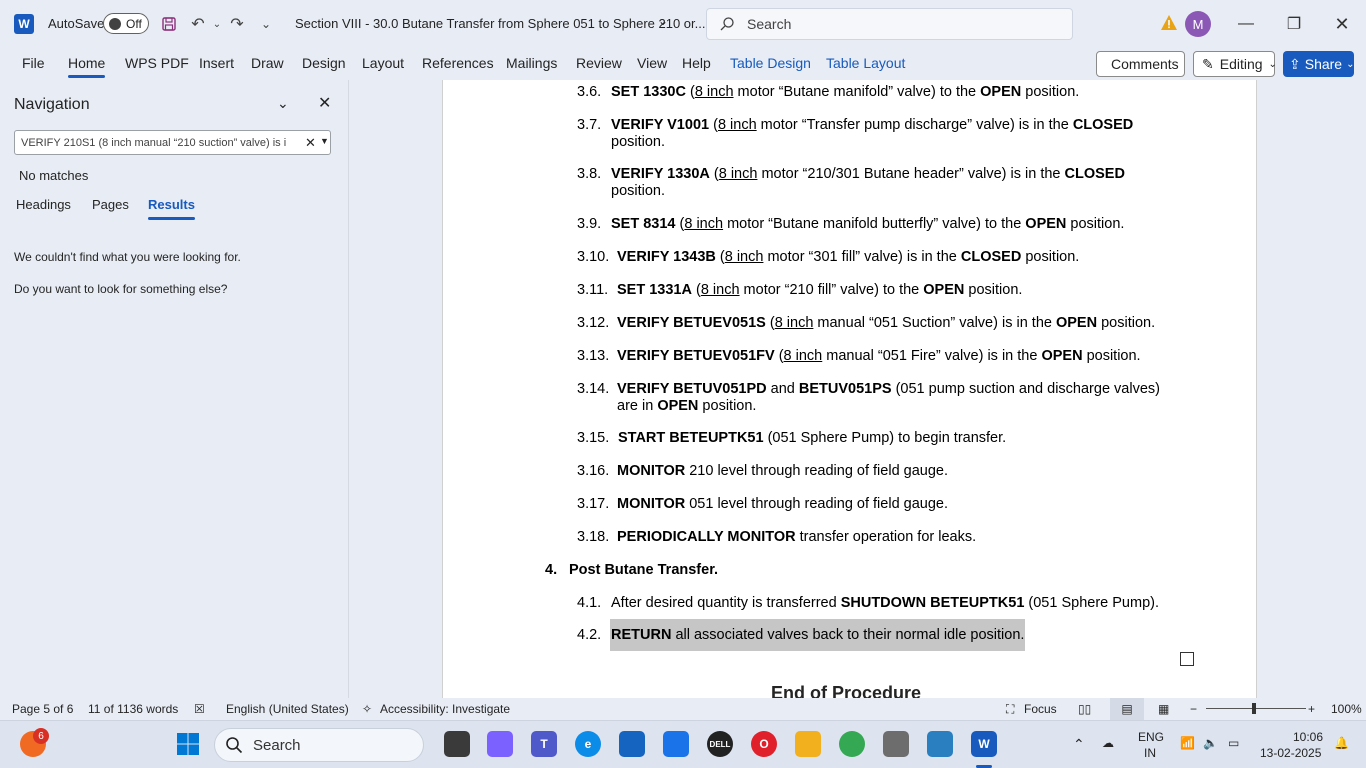 The image size is (1366, 768). What do you see at coordinates (589, 125) in the screenshot?
I see `step-number: 3.7.` at bounding box center [589, 125].